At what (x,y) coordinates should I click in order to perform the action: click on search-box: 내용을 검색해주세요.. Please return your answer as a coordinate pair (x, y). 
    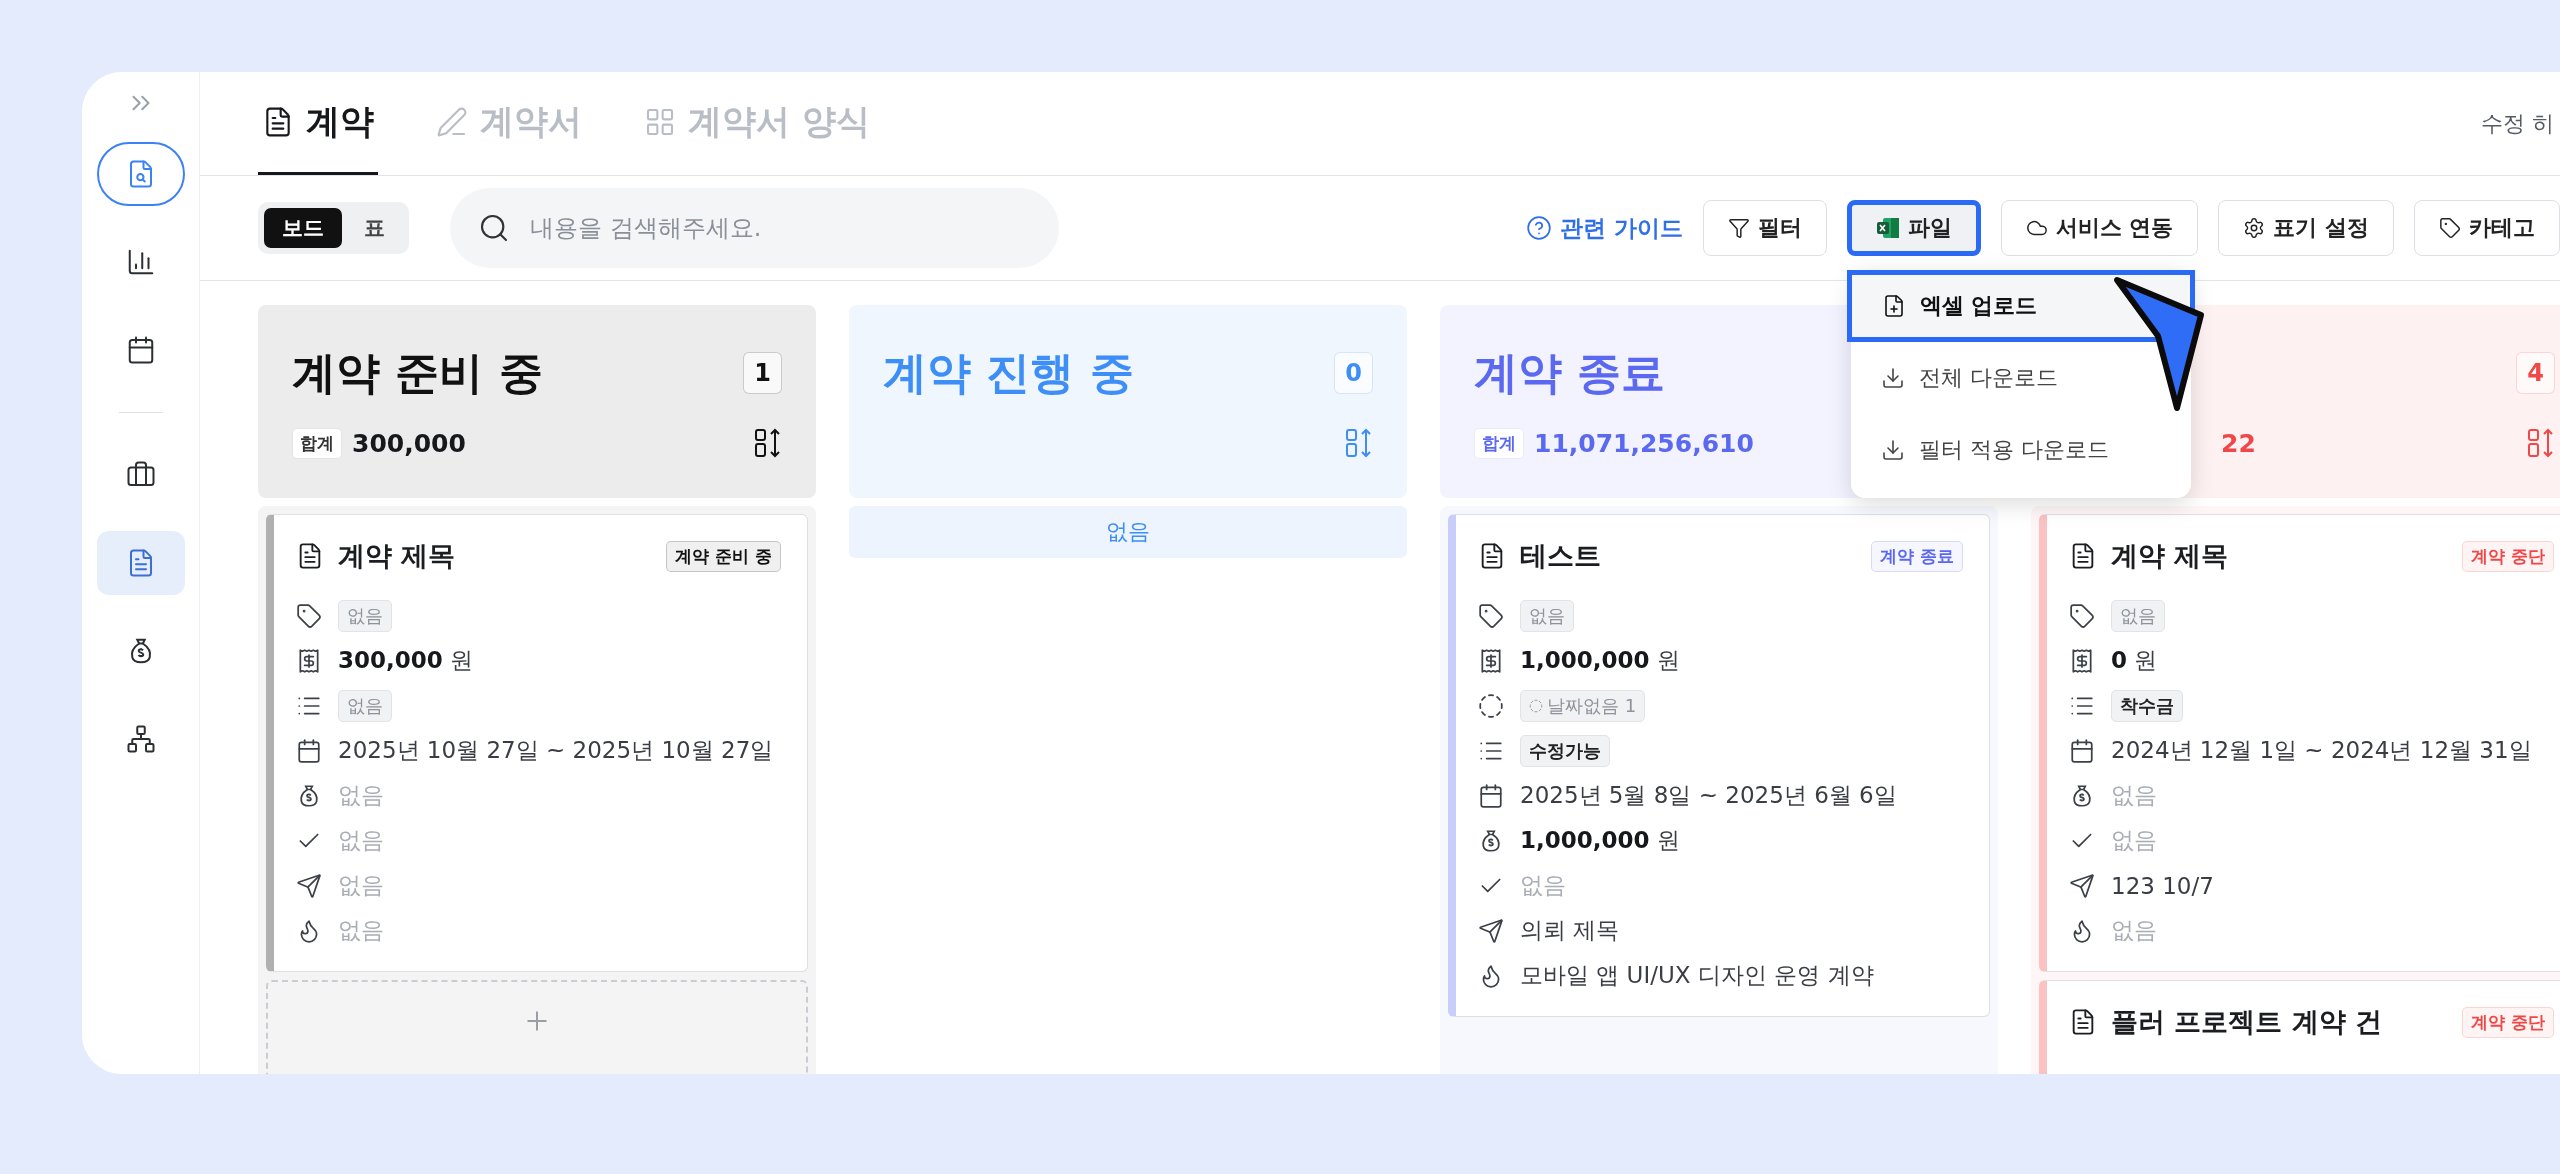
    Looking at the image, I should click on (754, 228).